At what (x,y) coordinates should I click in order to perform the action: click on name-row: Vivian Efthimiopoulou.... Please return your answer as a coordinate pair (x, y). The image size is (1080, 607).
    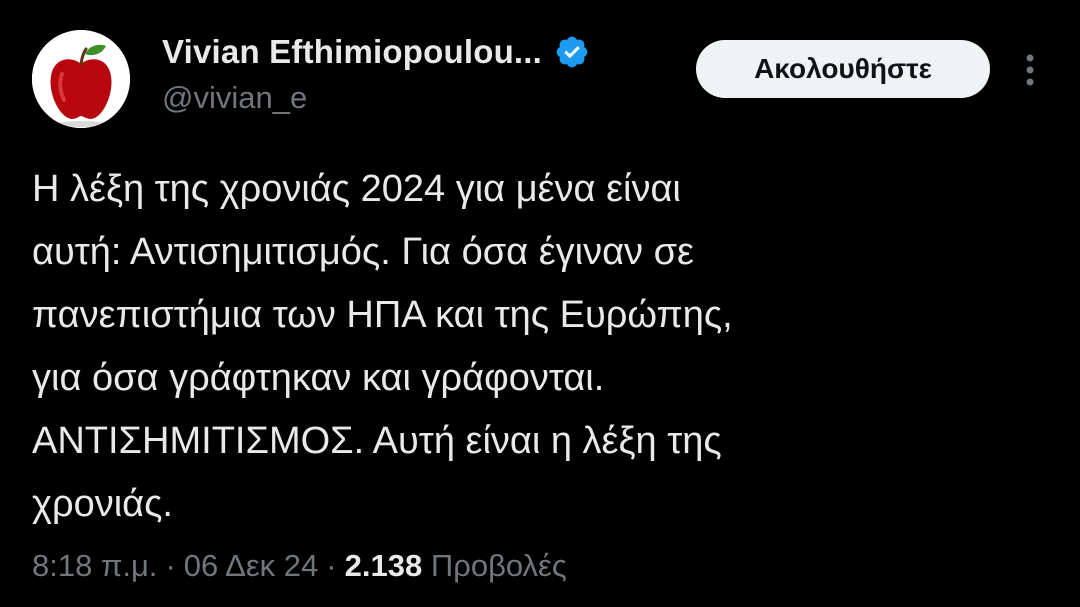
    Looking at the image, I should click on (376, 52).